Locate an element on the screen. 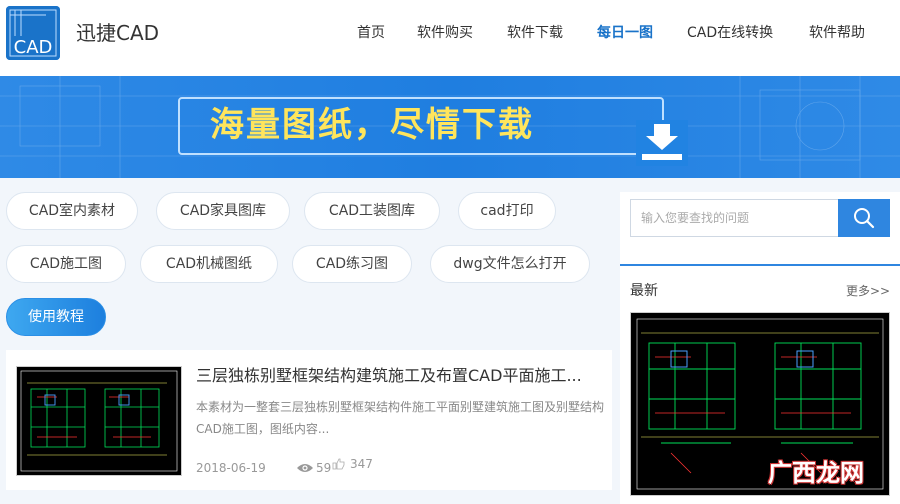 The width and height of the screenshot is (900, 504). search-input is located at coordinates (735, 218).